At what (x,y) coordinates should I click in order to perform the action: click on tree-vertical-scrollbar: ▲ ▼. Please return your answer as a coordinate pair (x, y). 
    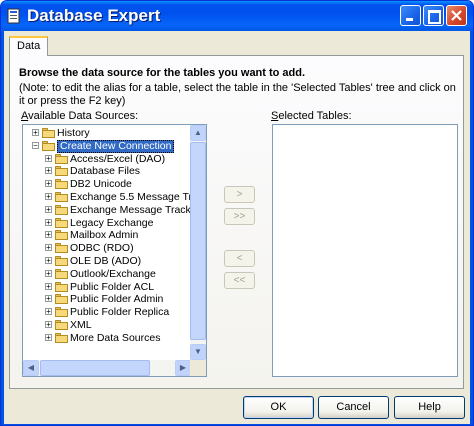
    Looking at the image, I should click on (198, 242).